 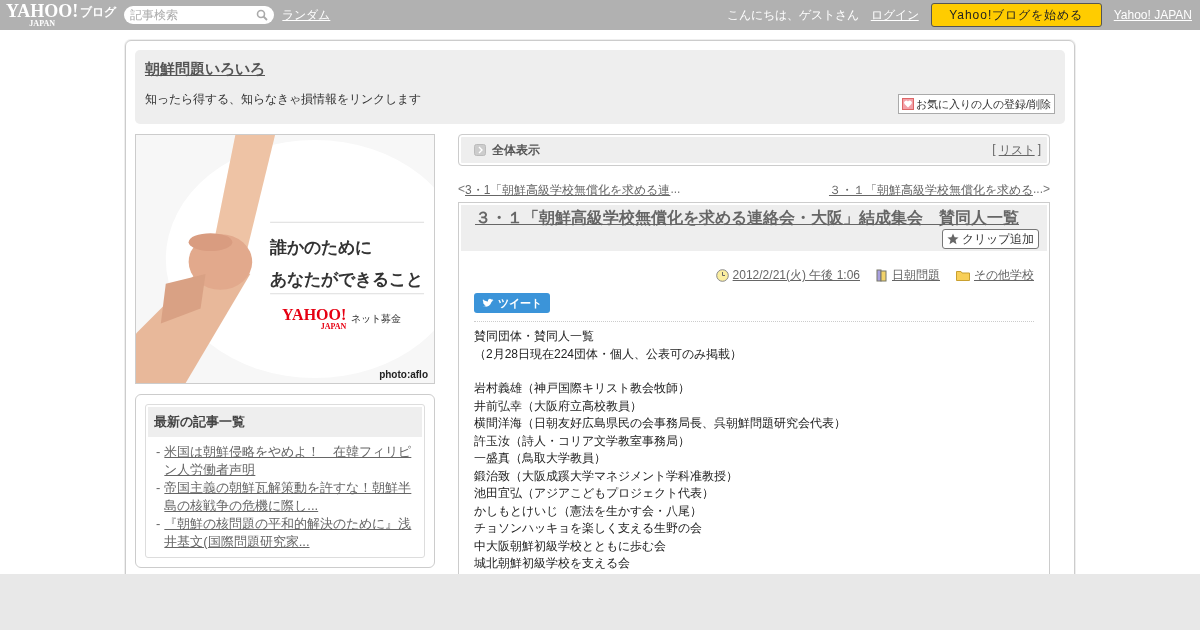 I want to click on article-text-line: 井前弘幸（大阪府立高校教員）, so click(x=558, y=406).